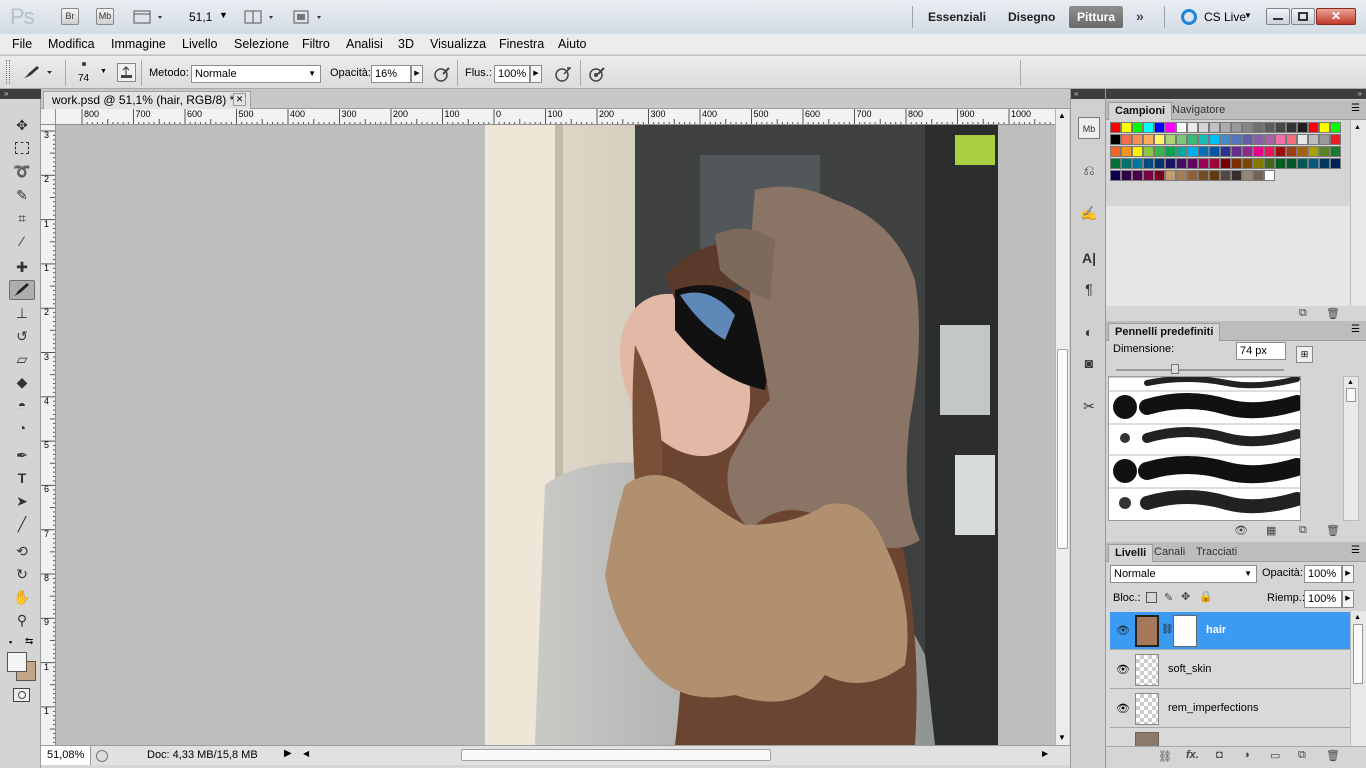 The height and width of the screenshot is (768, 1366). I want to click on tab-campioni: Campioni, so click(1140, 111).